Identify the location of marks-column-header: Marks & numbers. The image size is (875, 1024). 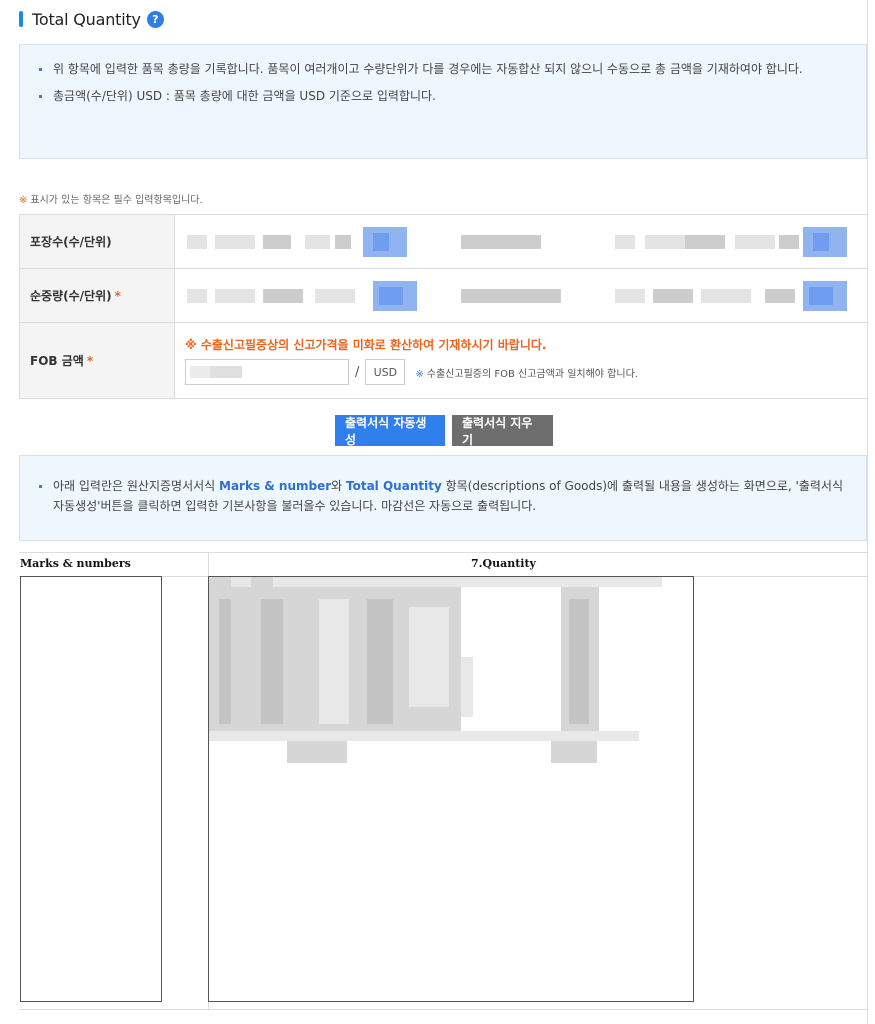
(75, 563).